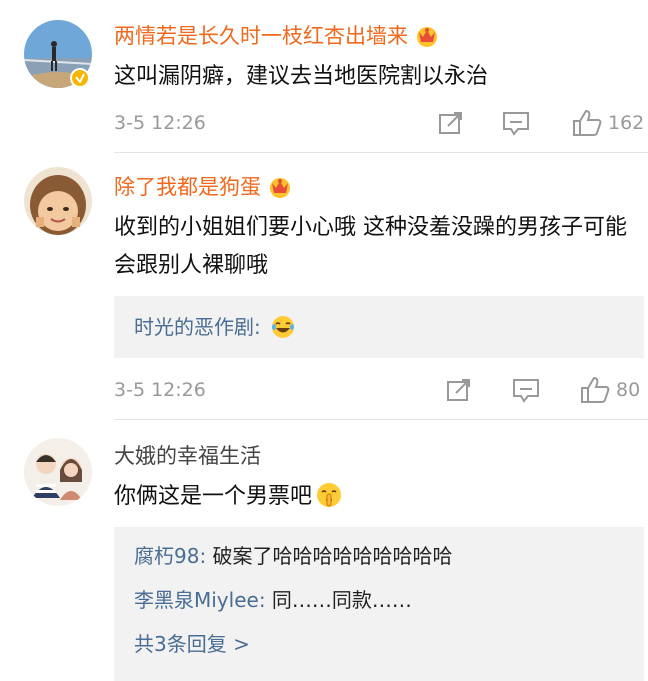 The image size is (648, 681). What do you see at coordinates (203, 189) in the screenshot?
I see `username: 除了我都是狗蛋` at bounding box center [203, 189].